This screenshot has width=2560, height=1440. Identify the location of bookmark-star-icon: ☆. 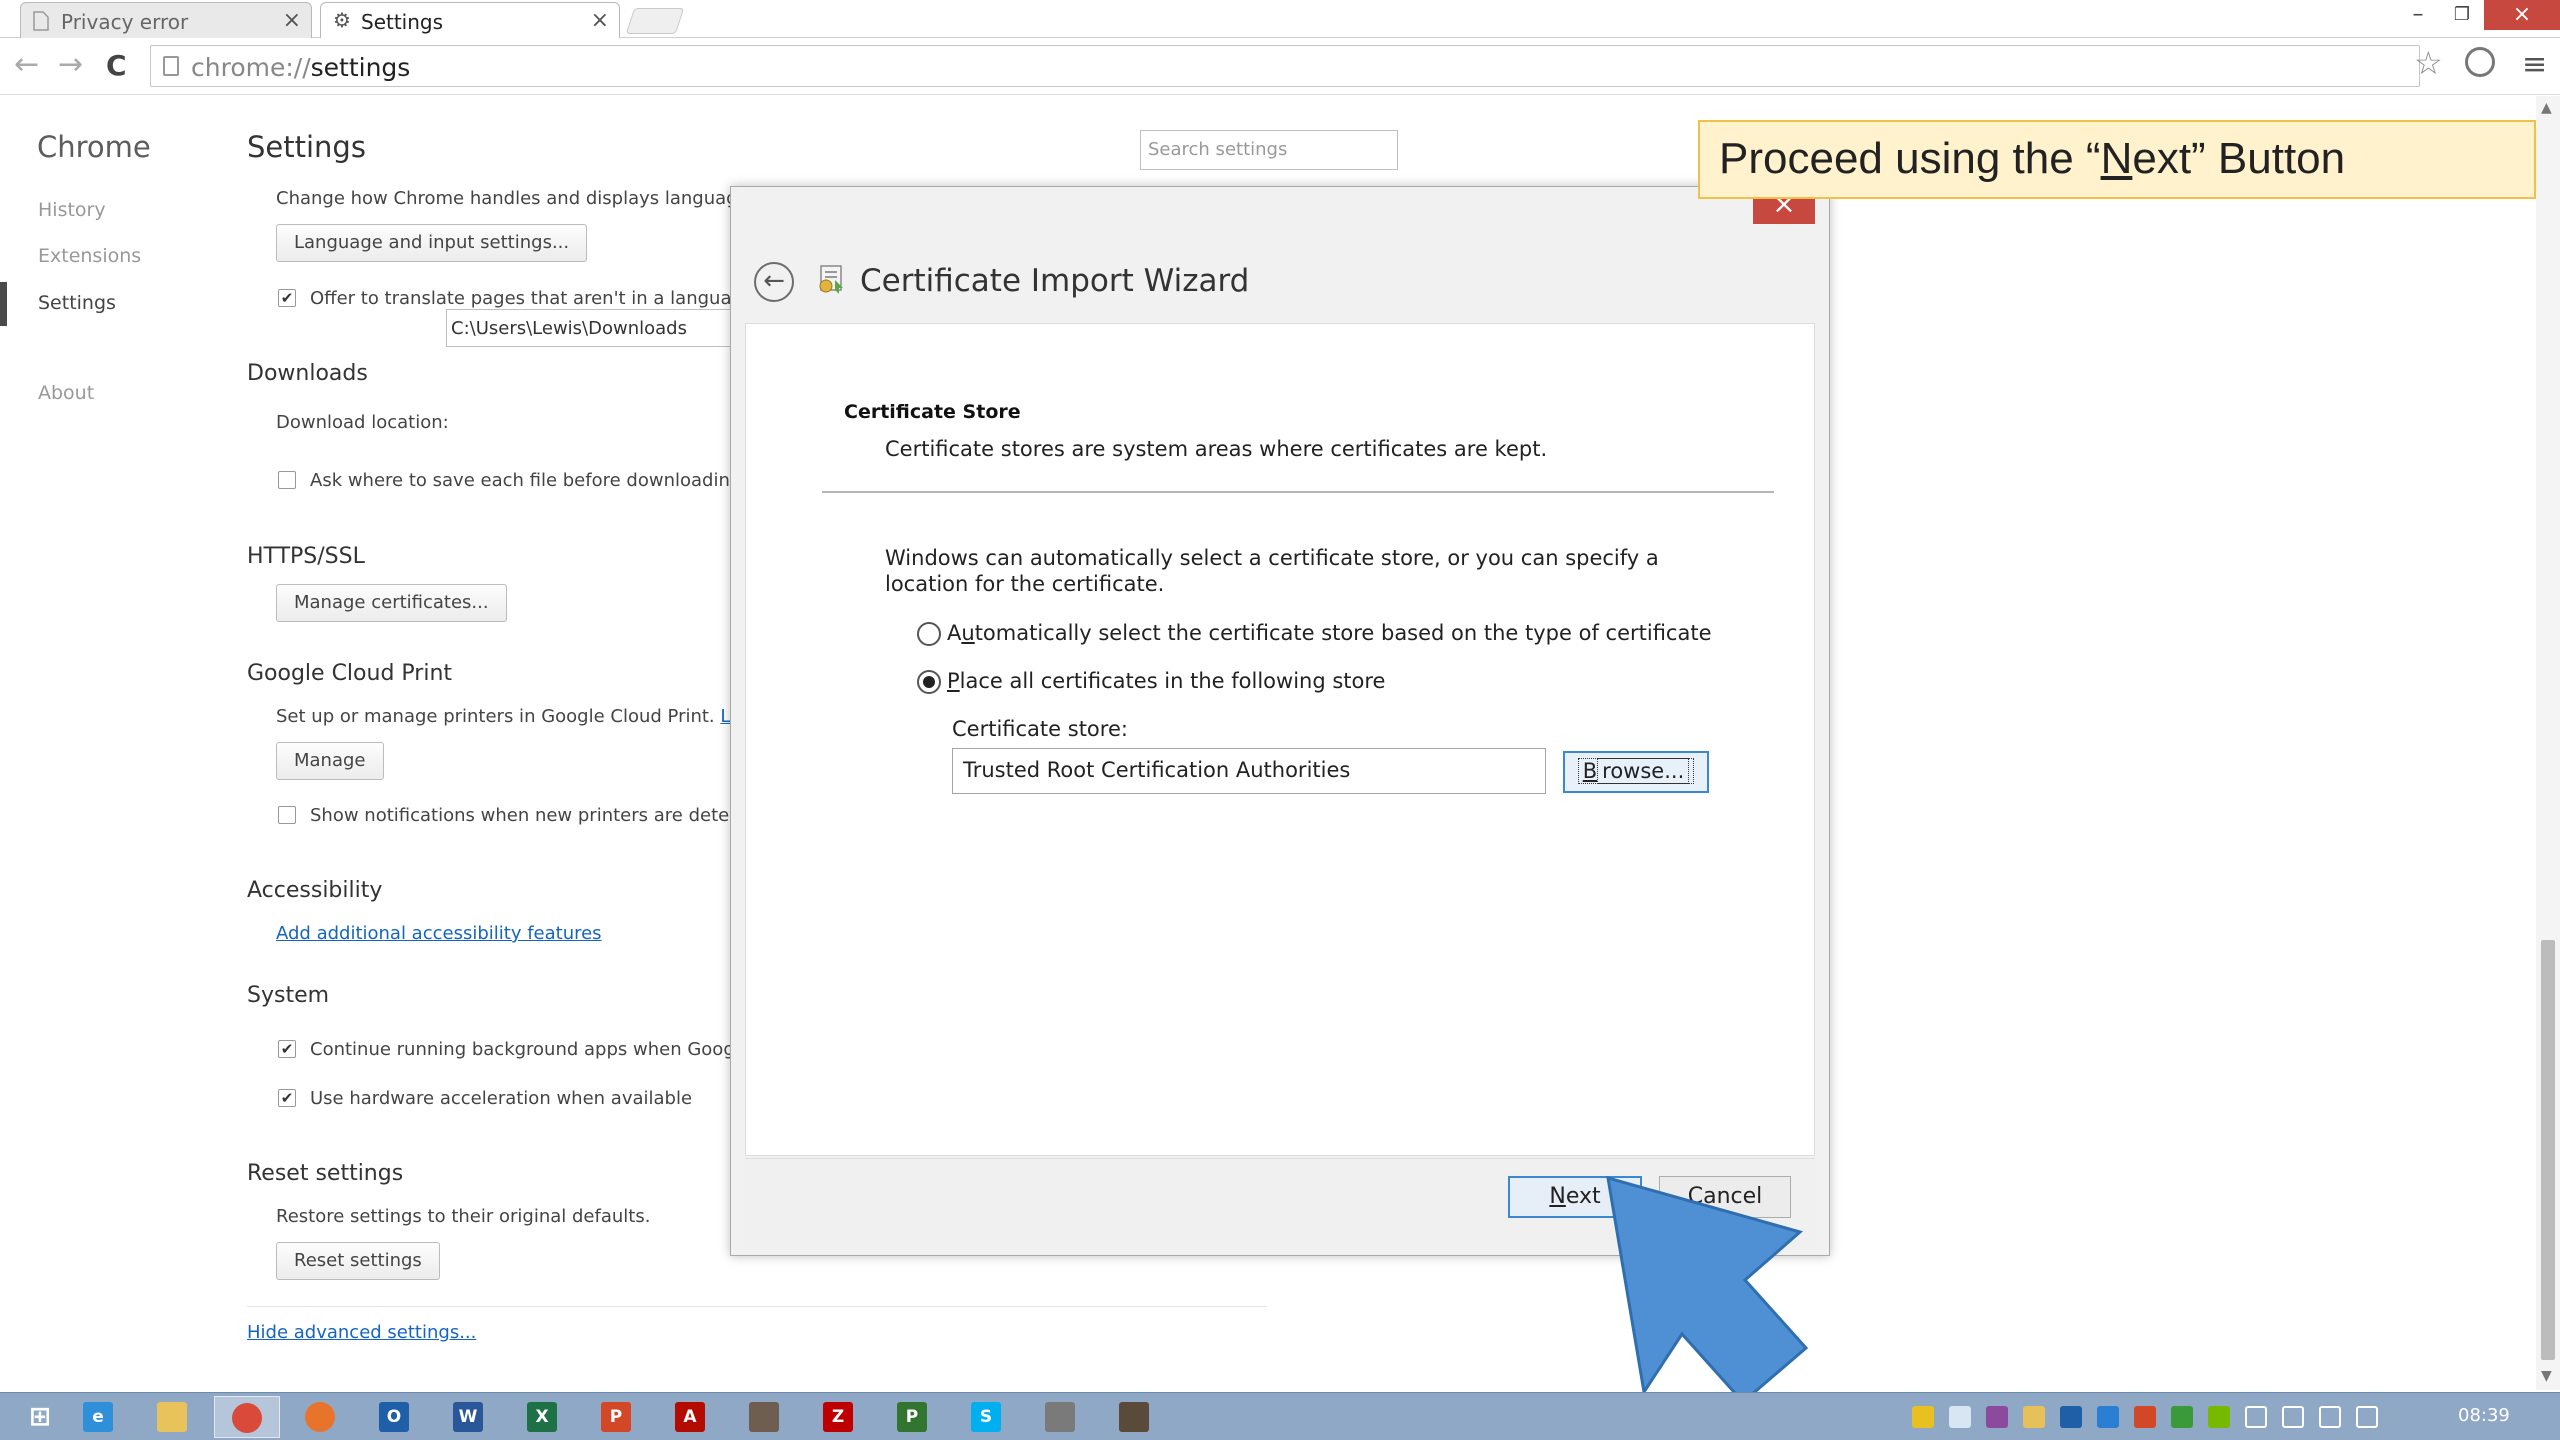
(2428, 63).